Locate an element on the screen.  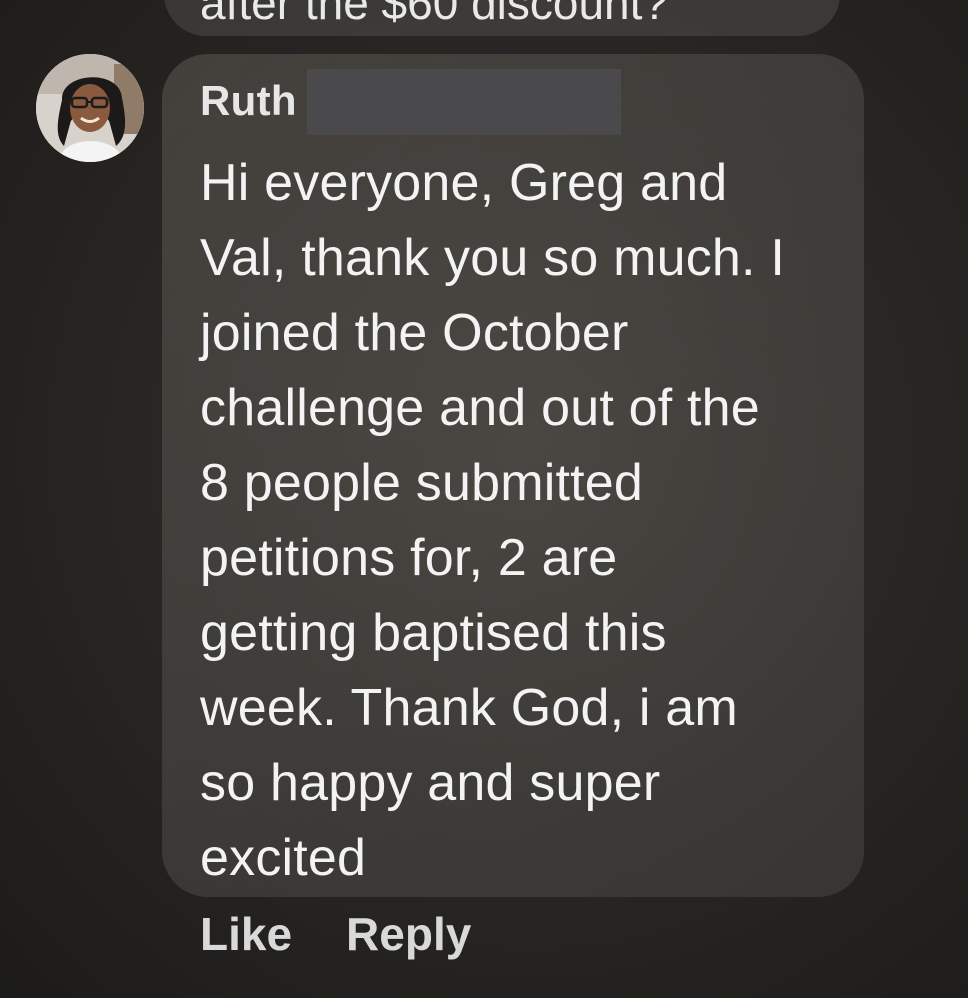
redacted-surname is located at coordinates (463, 102).